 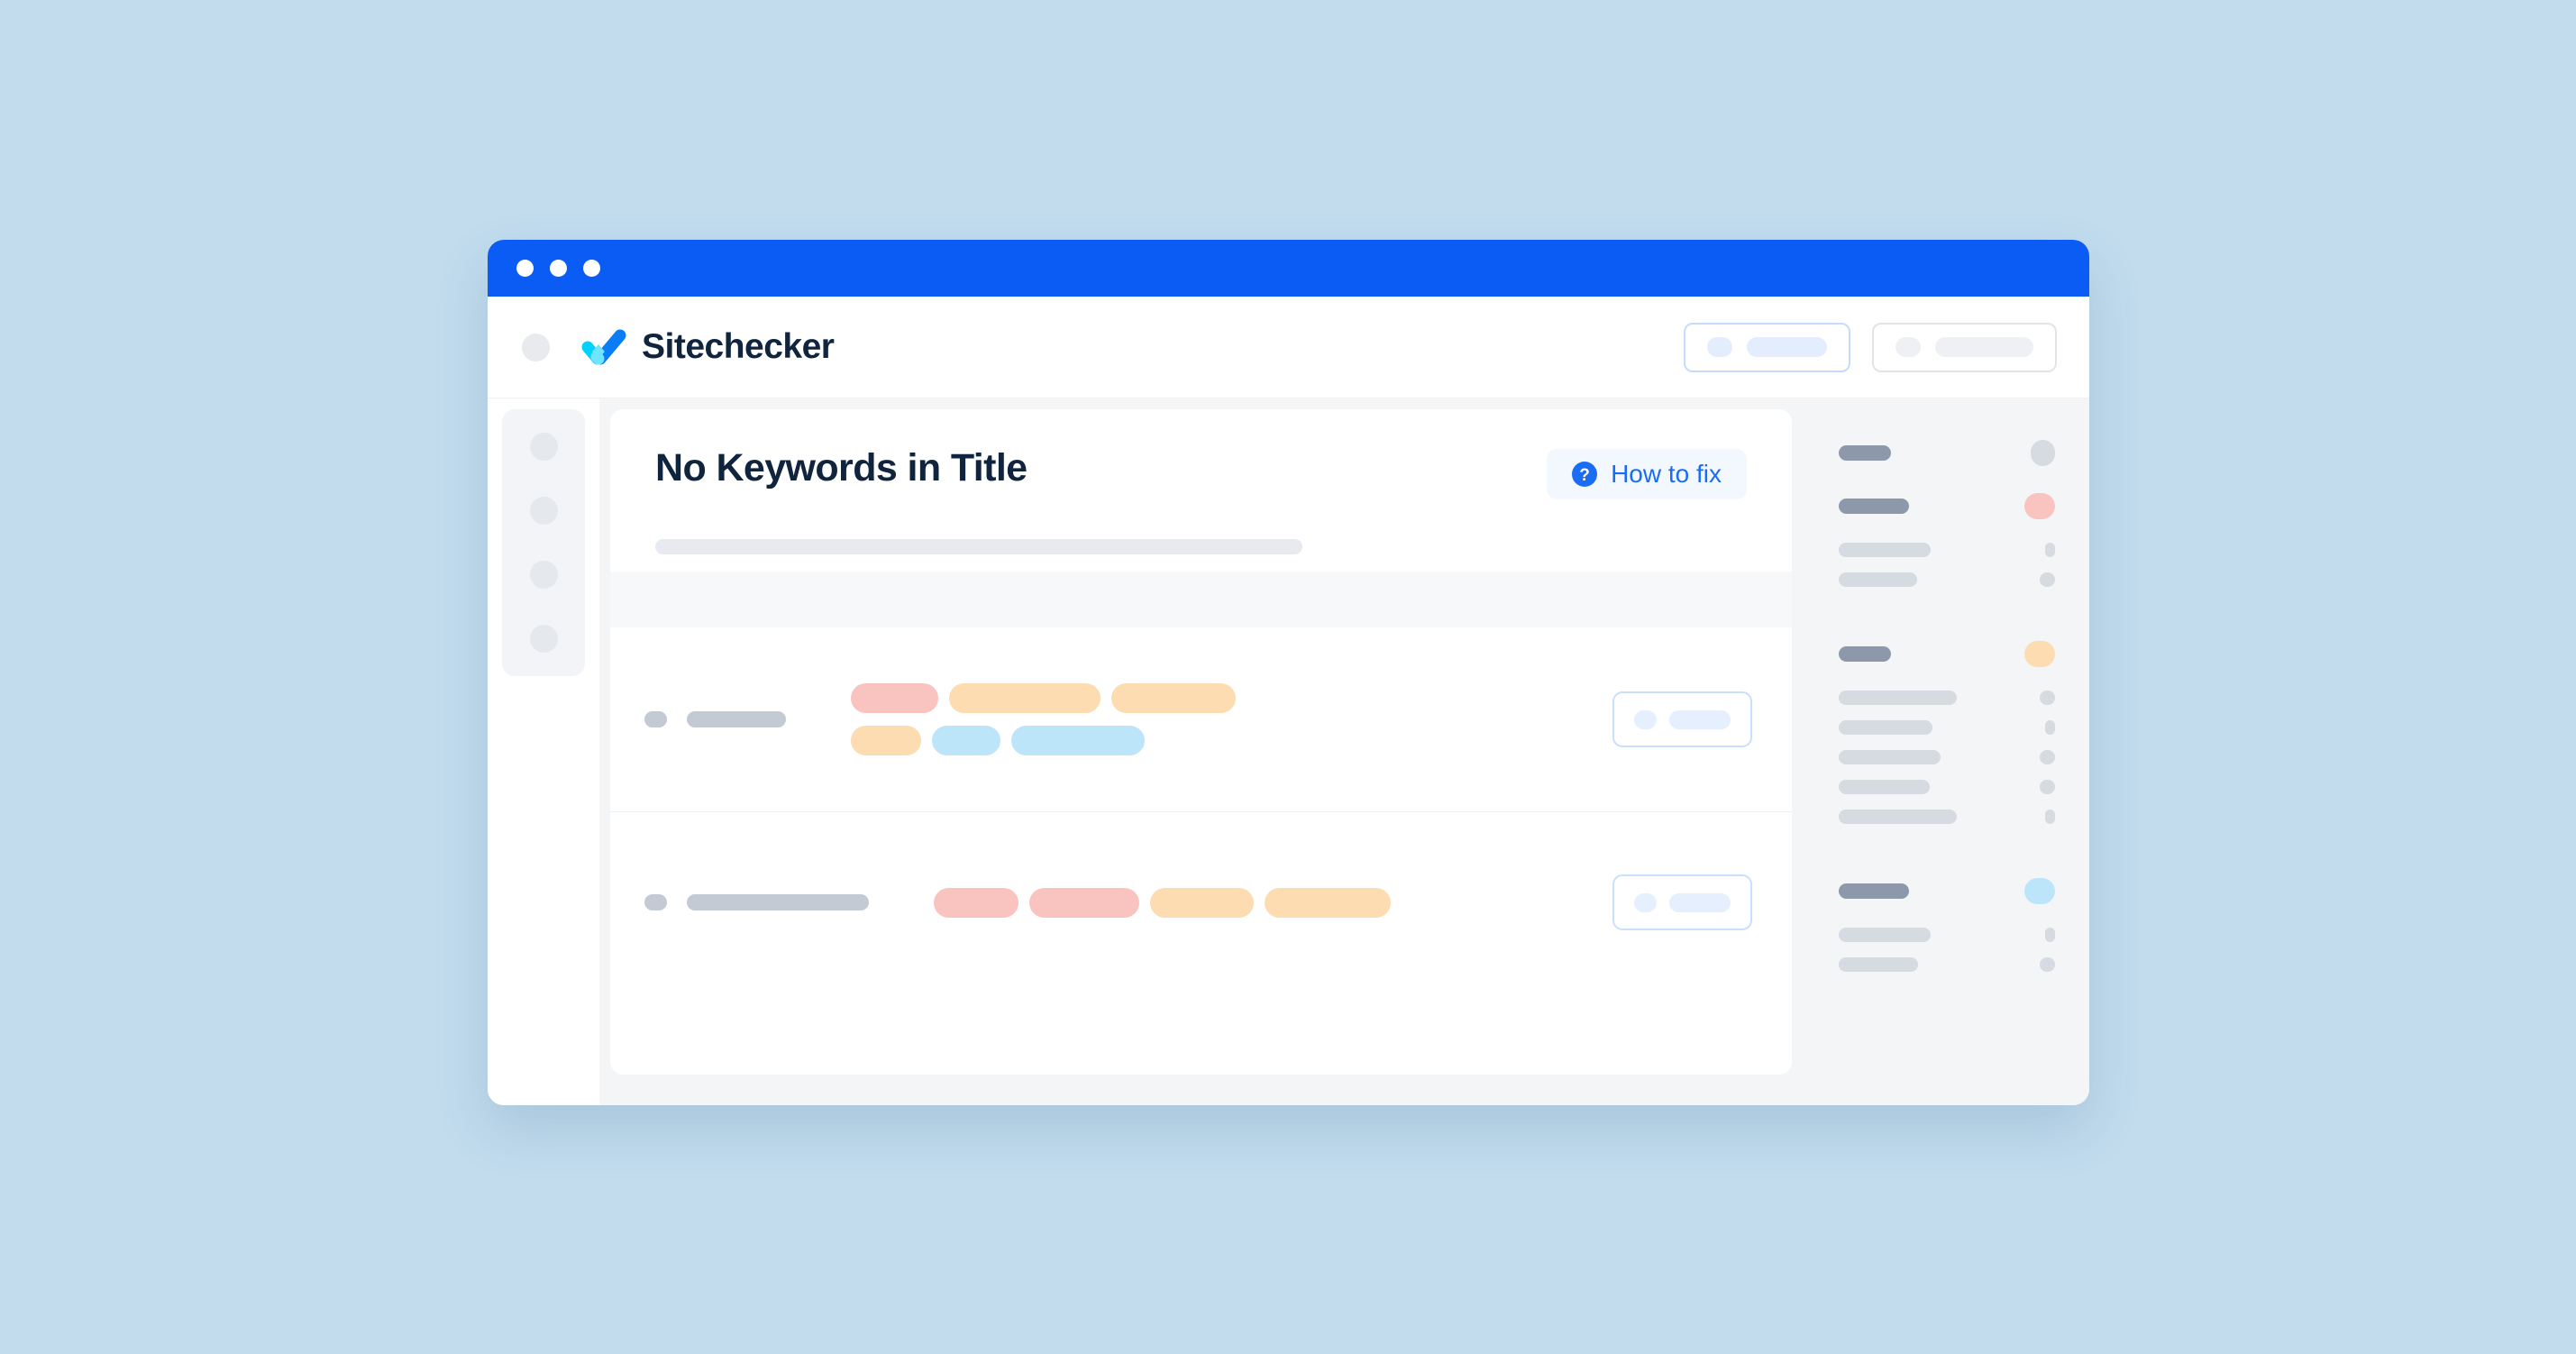 What do you see at coordinates (543, 542) in the screenshot?
I see `sidebar-panel` at bounding box center [543, 542].